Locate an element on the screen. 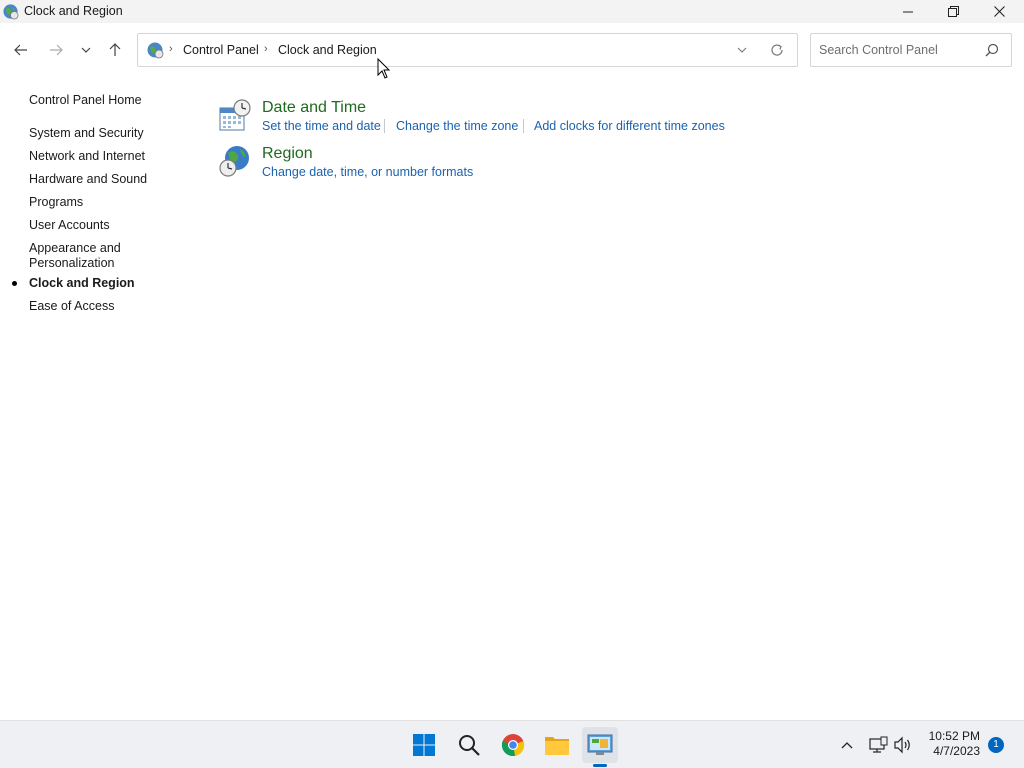 The height and width of the screenshot is (768, 1024). globe-clock-icon is located at coordinates (235, 161).